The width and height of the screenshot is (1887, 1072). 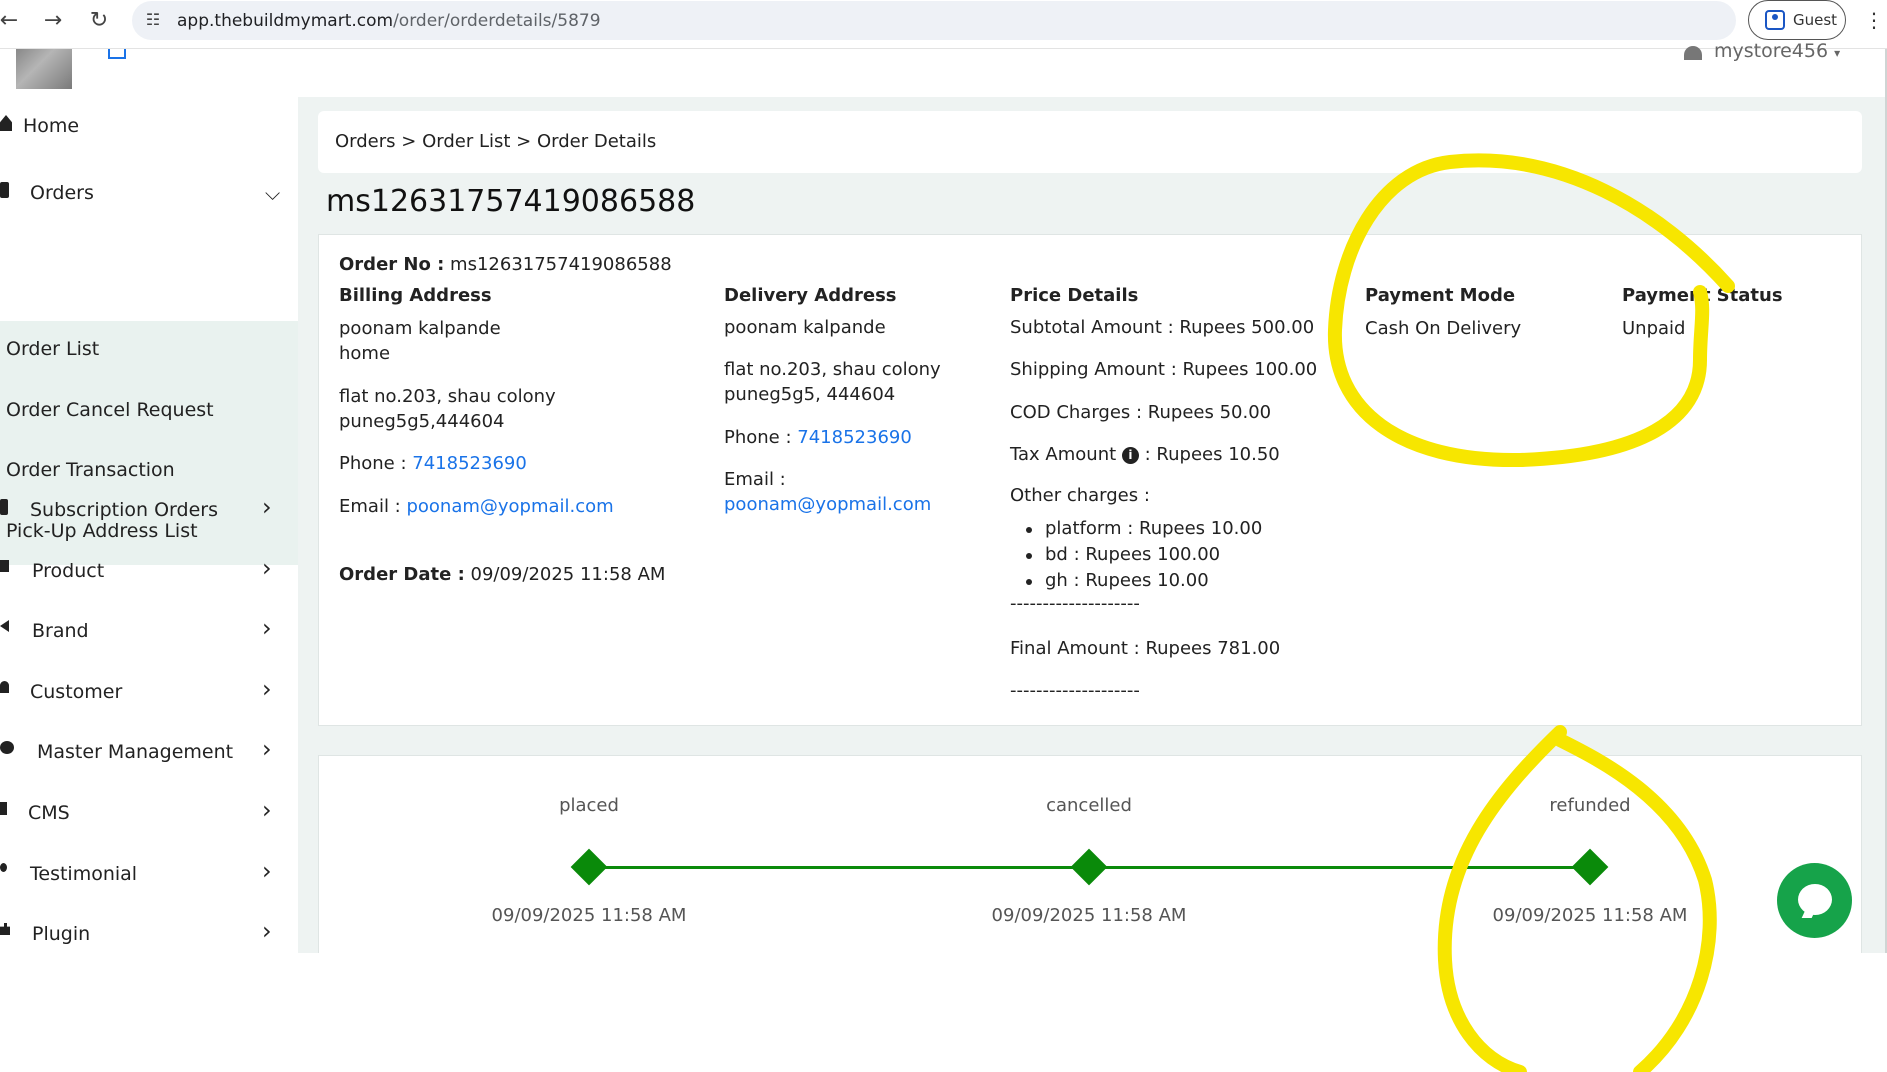 I want to click on site-settings-icon: ☷, so click(x=153, y=20).